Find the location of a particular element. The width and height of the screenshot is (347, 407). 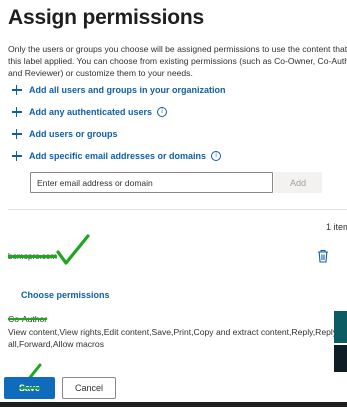

option-label: Add any authenticated users is located at coordinates (91, 112).